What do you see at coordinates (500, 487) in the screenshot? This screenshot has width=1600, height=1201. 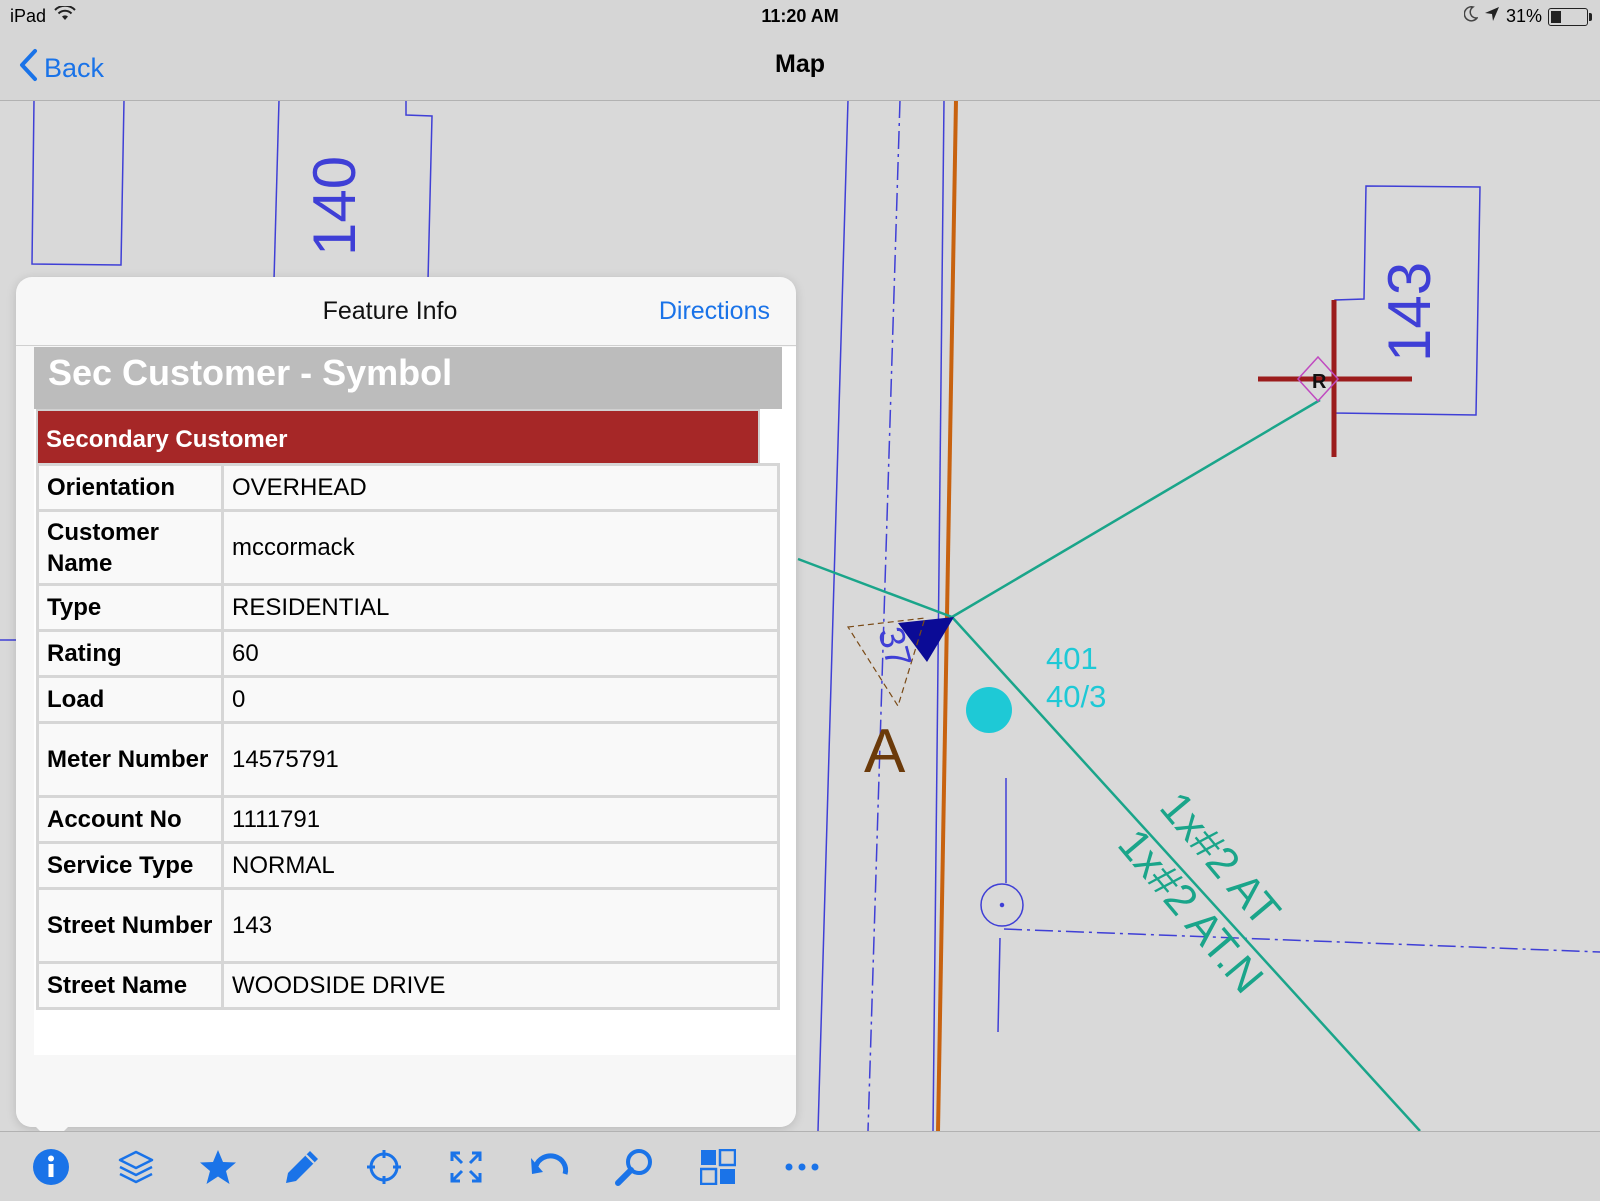 I see `attribute-value: OVERHEAD` at bounding box center [500, 487].